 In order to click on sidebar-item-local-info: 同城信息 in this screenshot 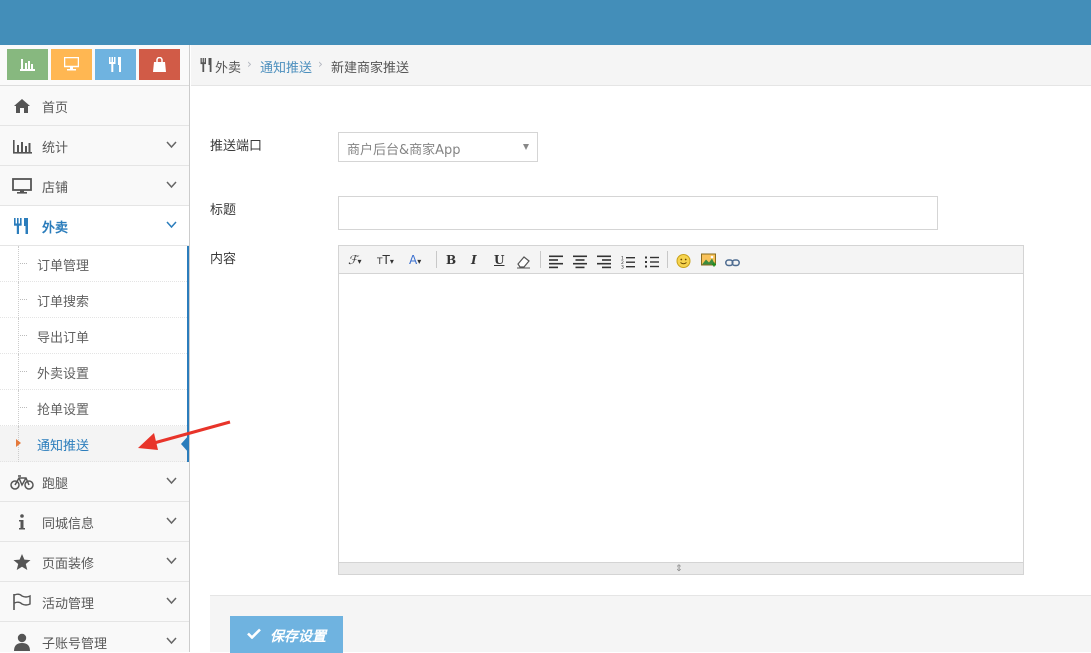, I will do `click(94, 522)`.